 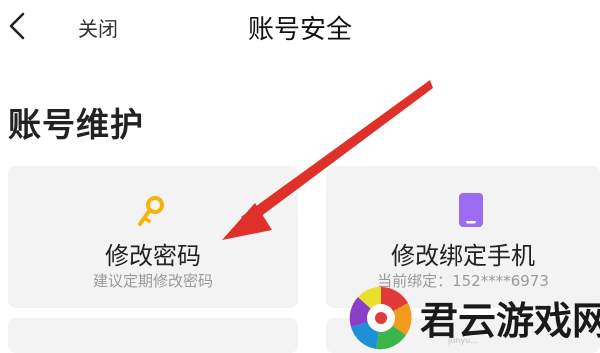 What do you see at coordinates (151, 211) in the screenshot?
I see `key-icon` at bounding box center [151, 211].